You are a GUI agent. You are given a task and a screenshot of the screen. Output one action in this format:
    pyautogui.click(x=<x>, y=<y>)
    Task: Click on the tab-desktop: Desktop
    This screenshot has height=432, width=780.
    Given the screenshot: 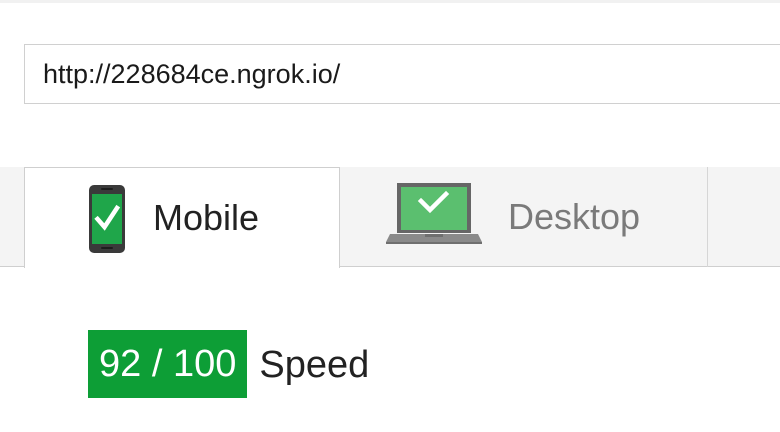 What is the action you would take?
    pyautogui.click(x=524, y=217)
    